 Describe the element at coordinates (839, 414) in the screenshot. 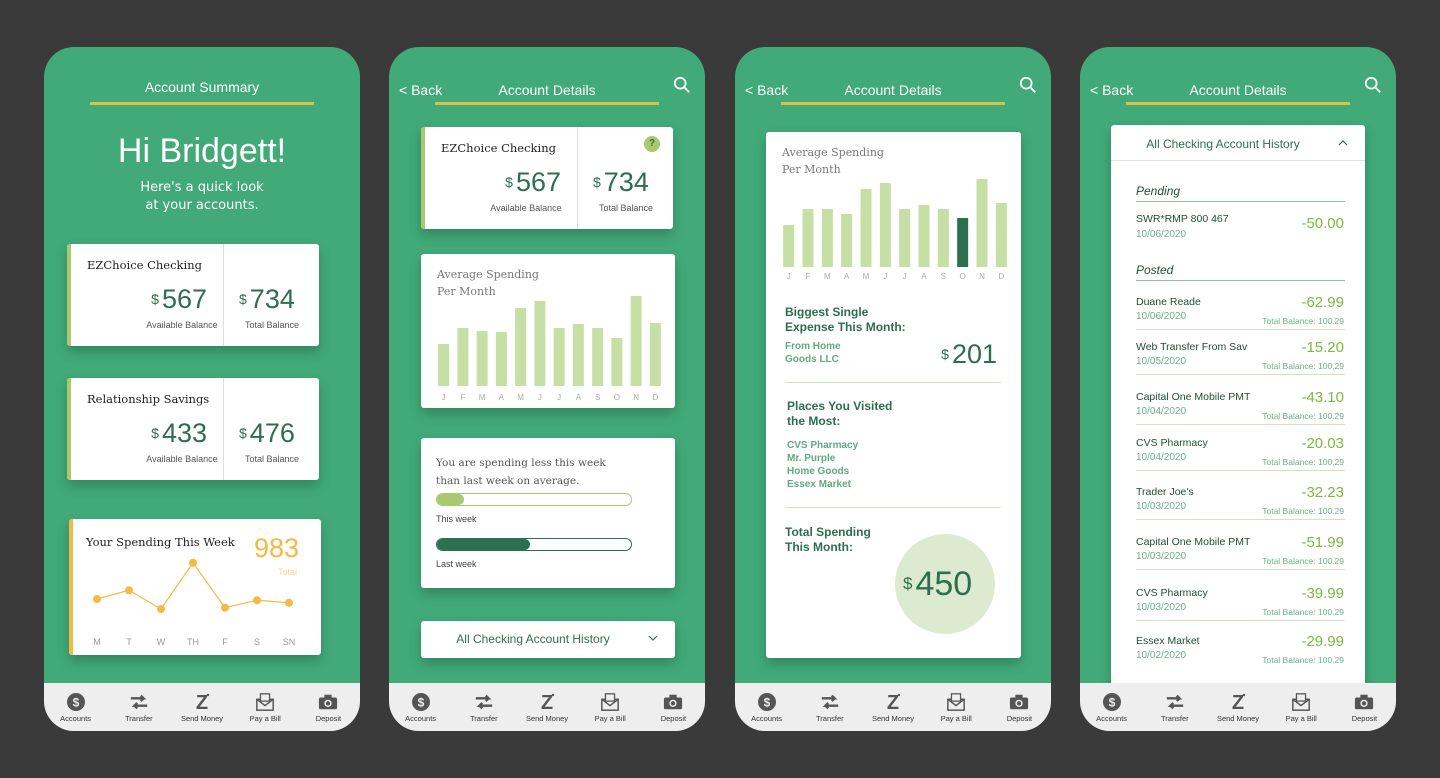

I see `places-label: Places You Visited the Most:` at that location.